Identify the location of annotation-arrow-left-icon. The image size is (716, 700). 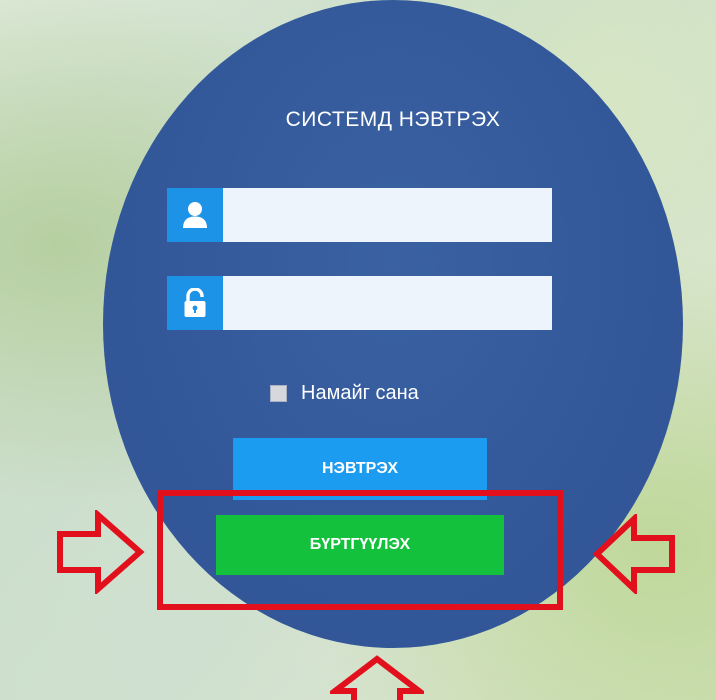
(633, 554).